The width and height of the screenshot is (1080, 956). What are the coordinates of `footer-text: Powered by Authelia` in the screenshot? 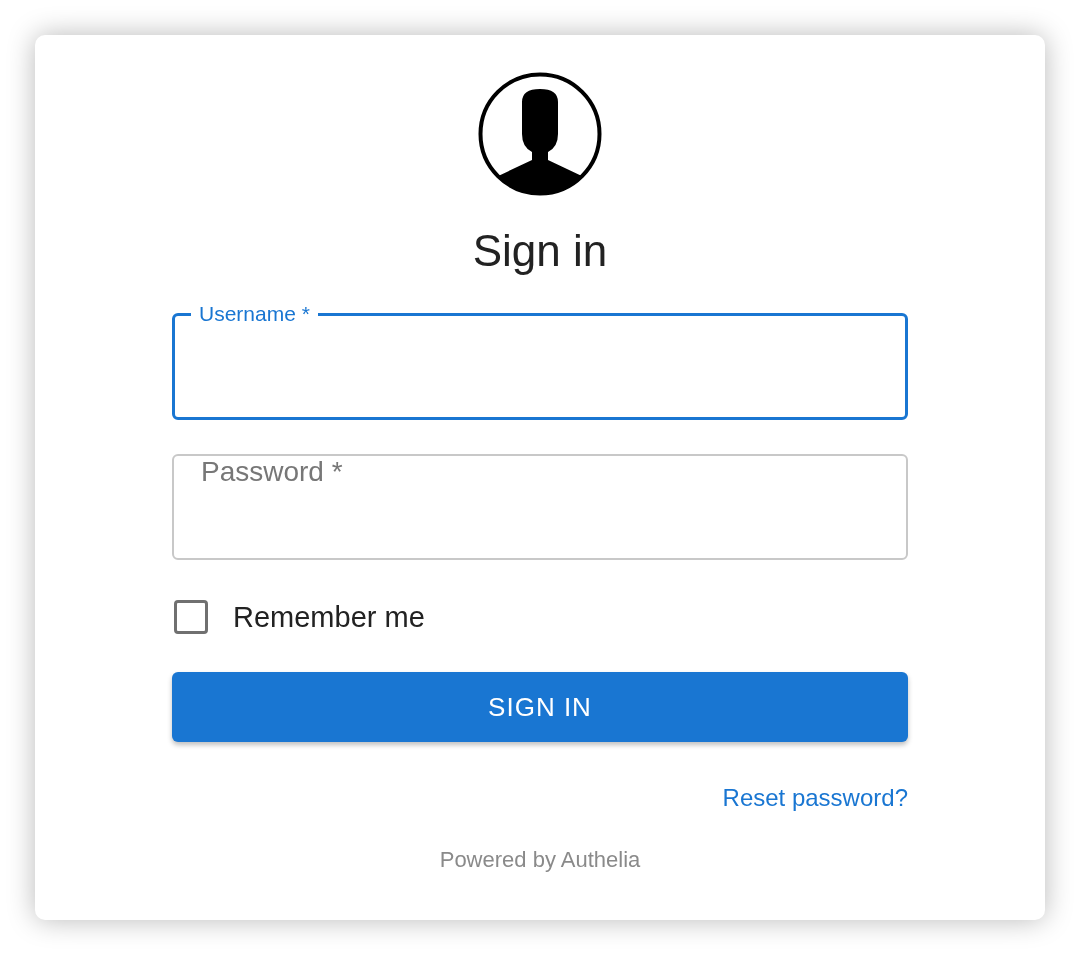 It's located at (540, 859).